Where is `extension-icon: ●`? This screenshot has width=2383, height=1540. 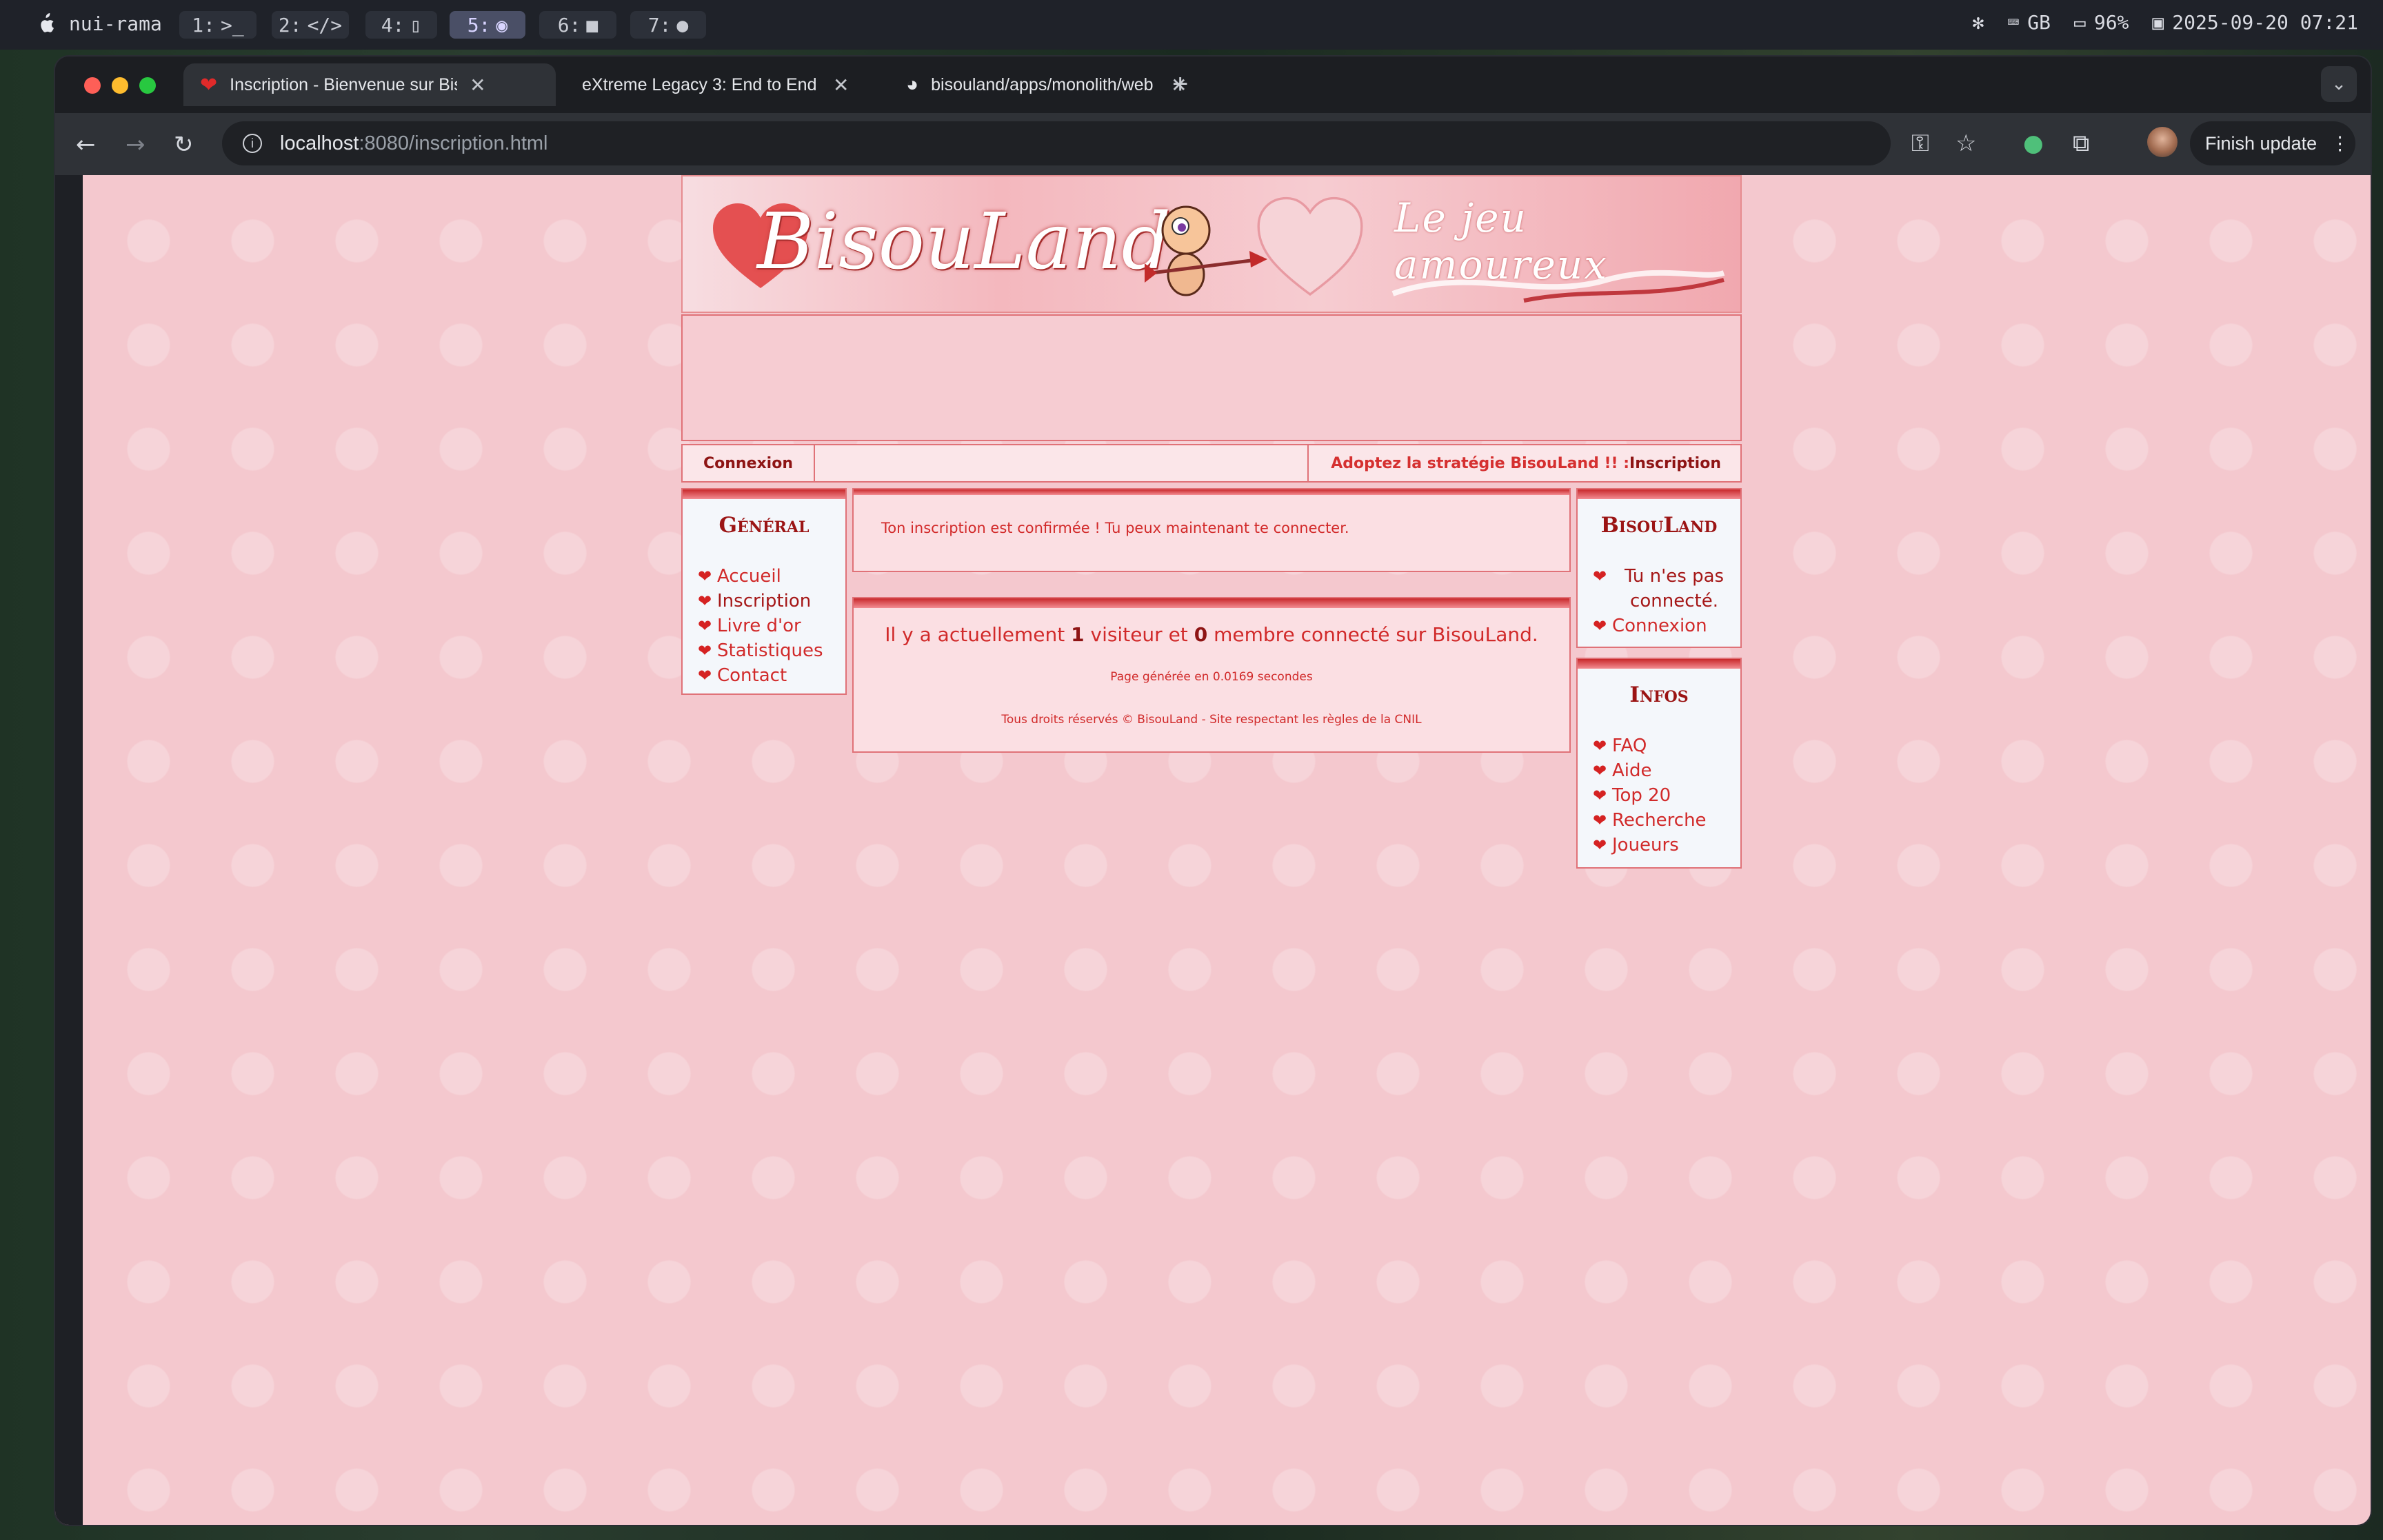
extension-icon: ● is located at coordinates (2033, 144).